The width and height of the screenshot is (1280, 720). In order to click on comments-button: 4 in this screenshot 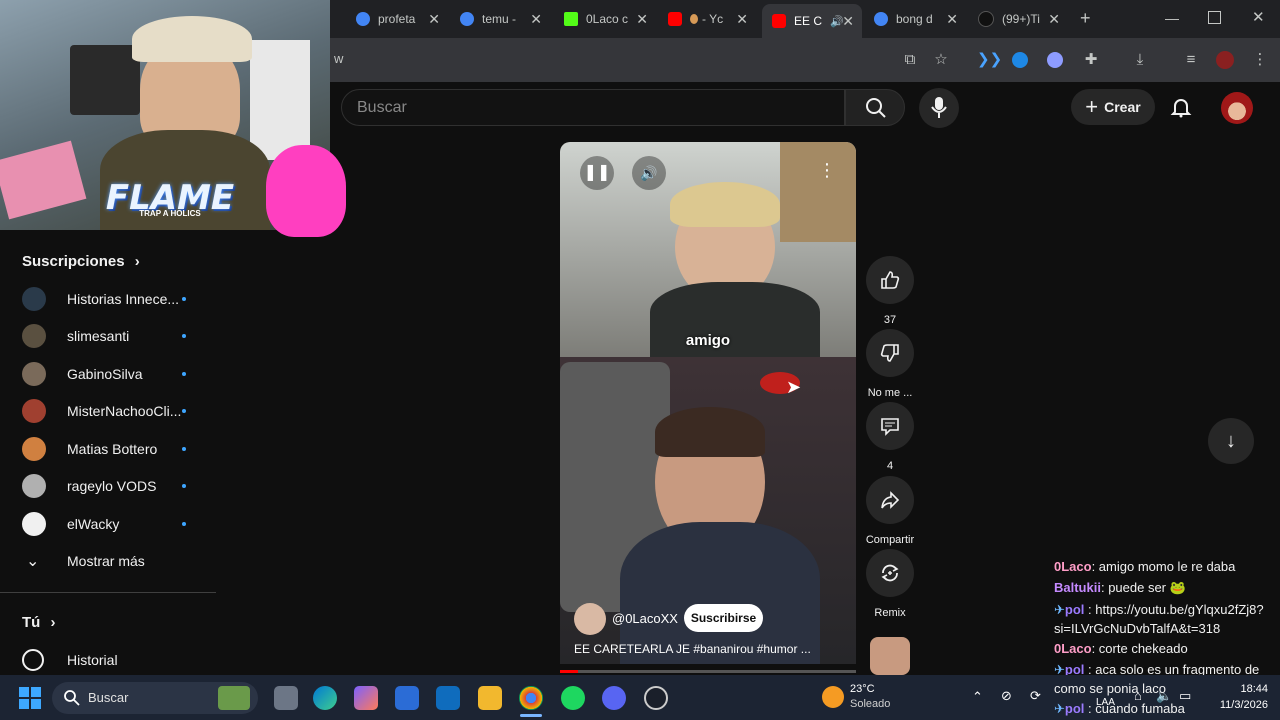, I will do `click(890, 437)`.